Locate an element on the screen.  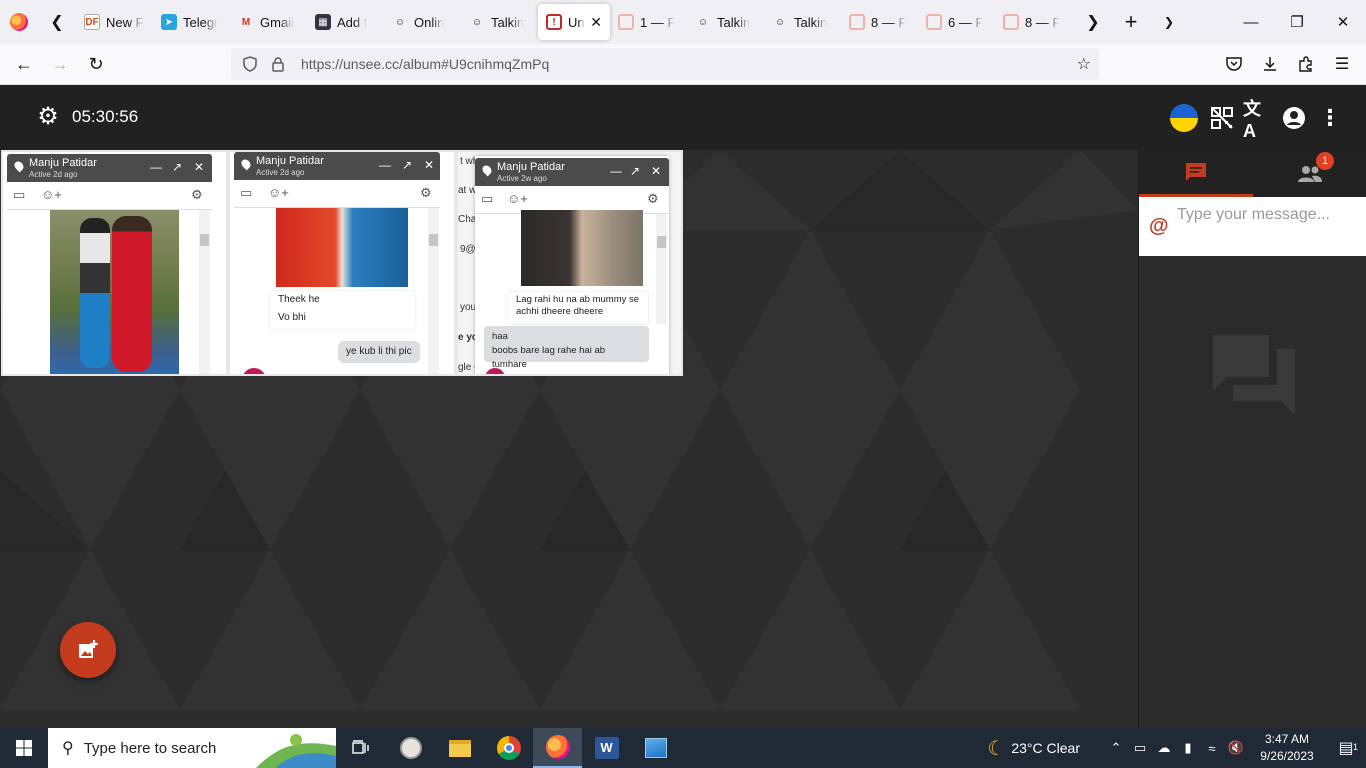
download-icon is located at coordinates (1270, 64).